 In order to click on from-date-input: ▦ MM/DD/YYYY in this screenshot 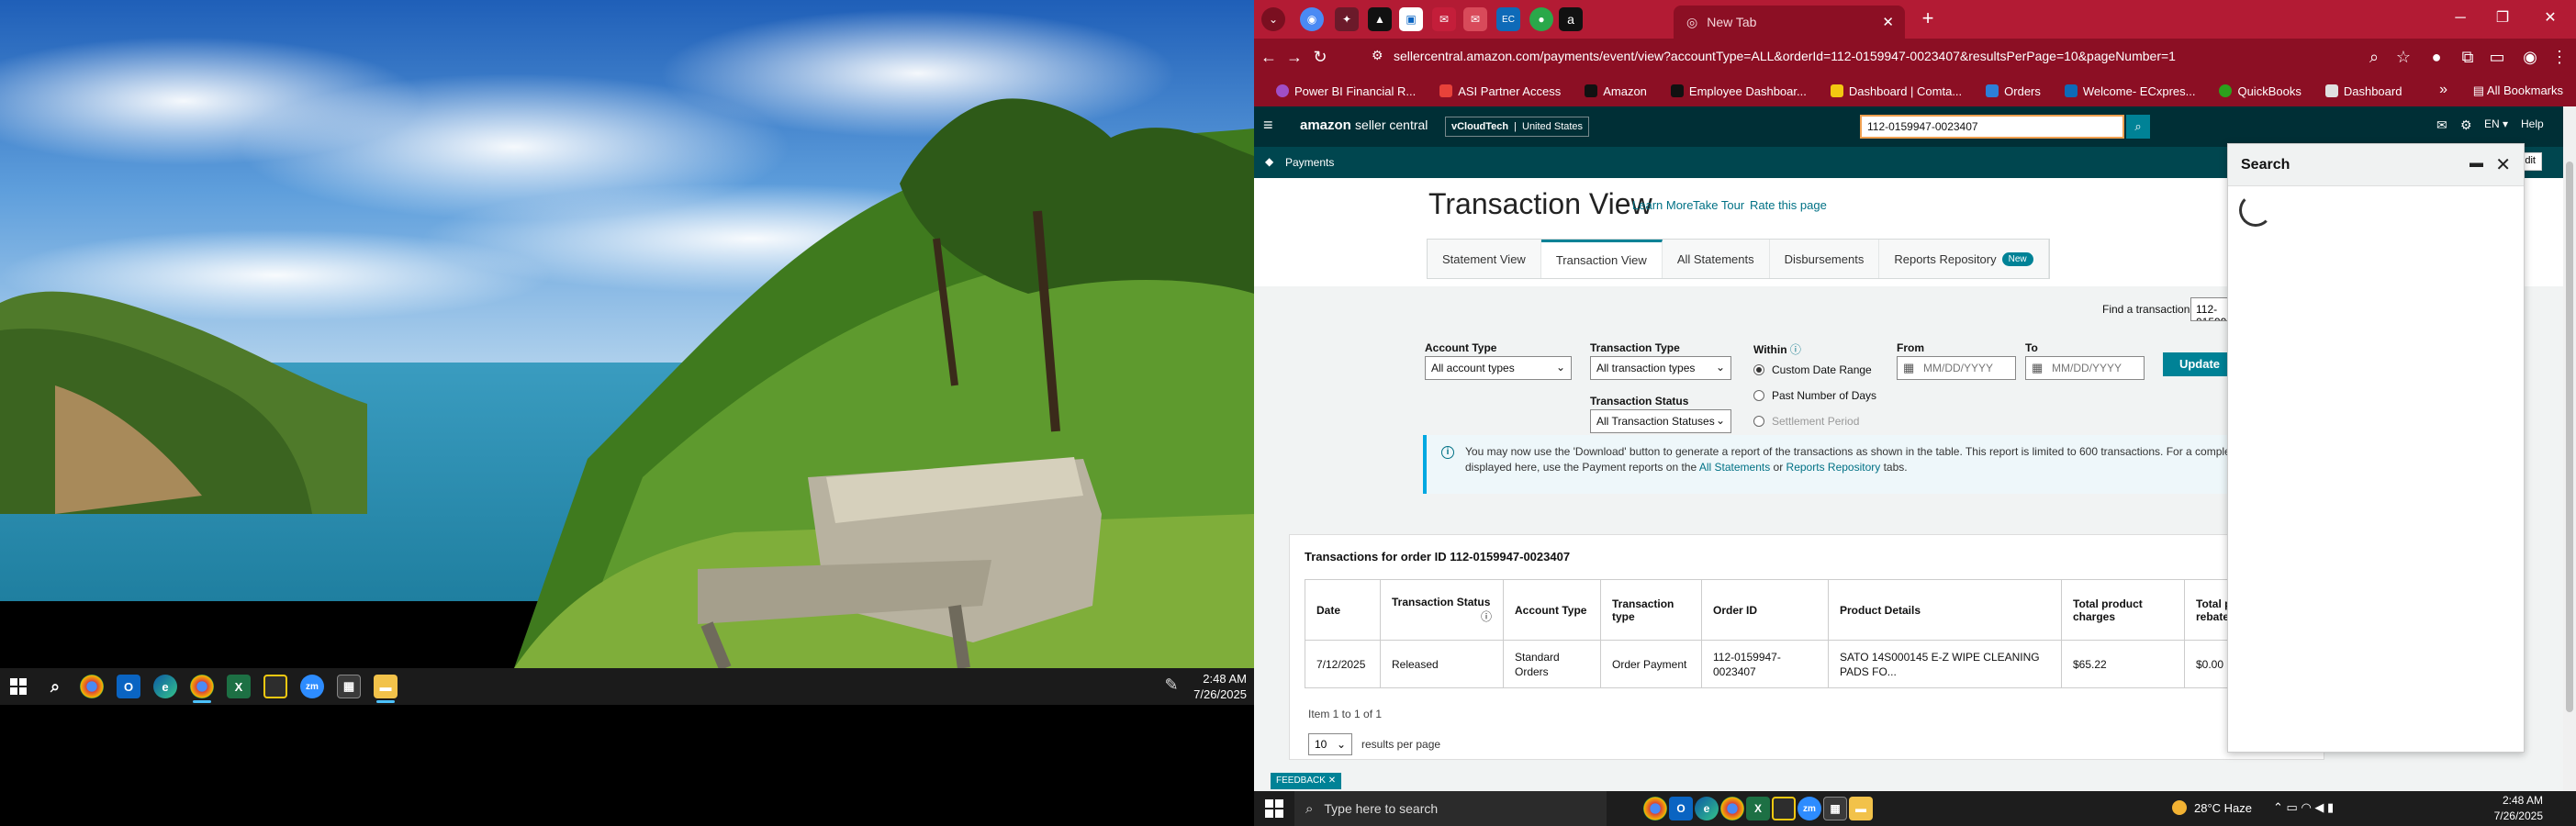, I will do `click(1956, 368)`.